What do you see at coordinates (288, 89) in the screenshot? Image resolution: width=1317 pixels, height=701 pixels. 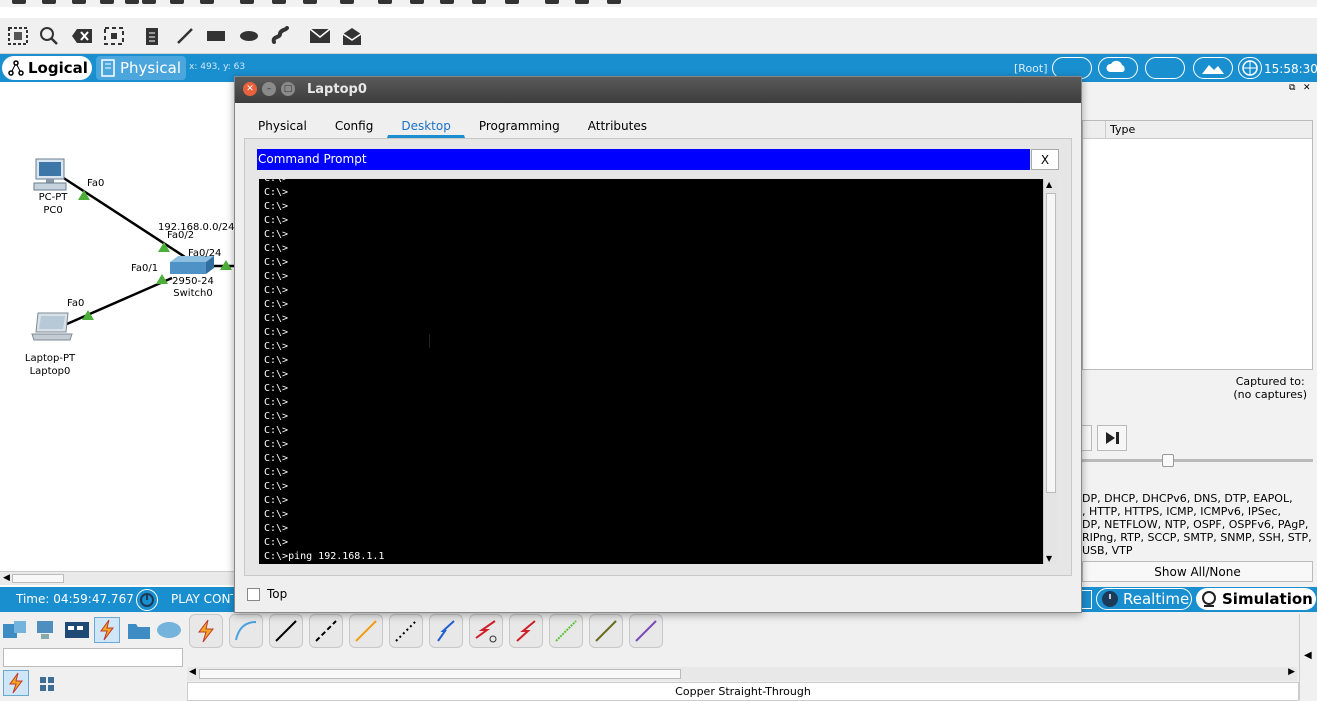 I see `maximize-icon: □` at bounding box center [288, 89].